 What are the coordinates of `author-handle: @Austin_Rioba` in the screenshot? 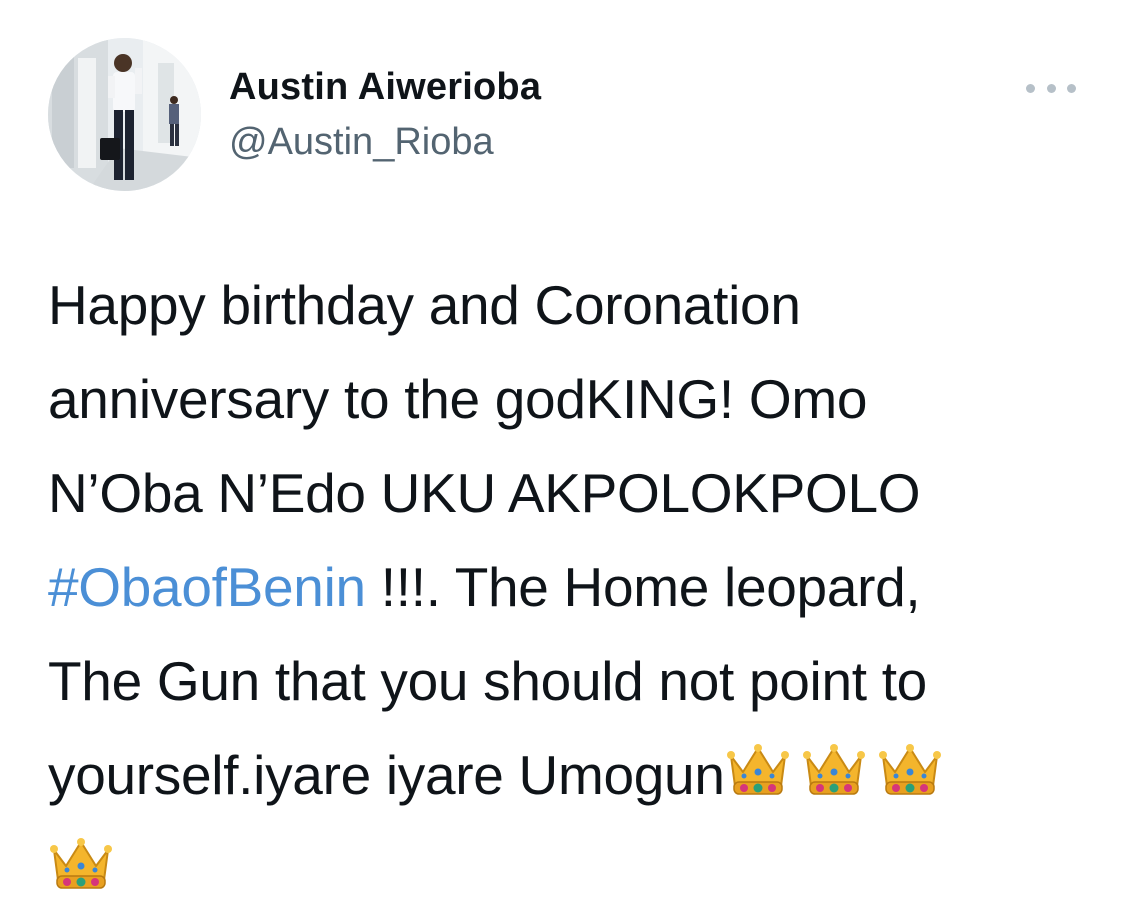 It's located at (361, 142).